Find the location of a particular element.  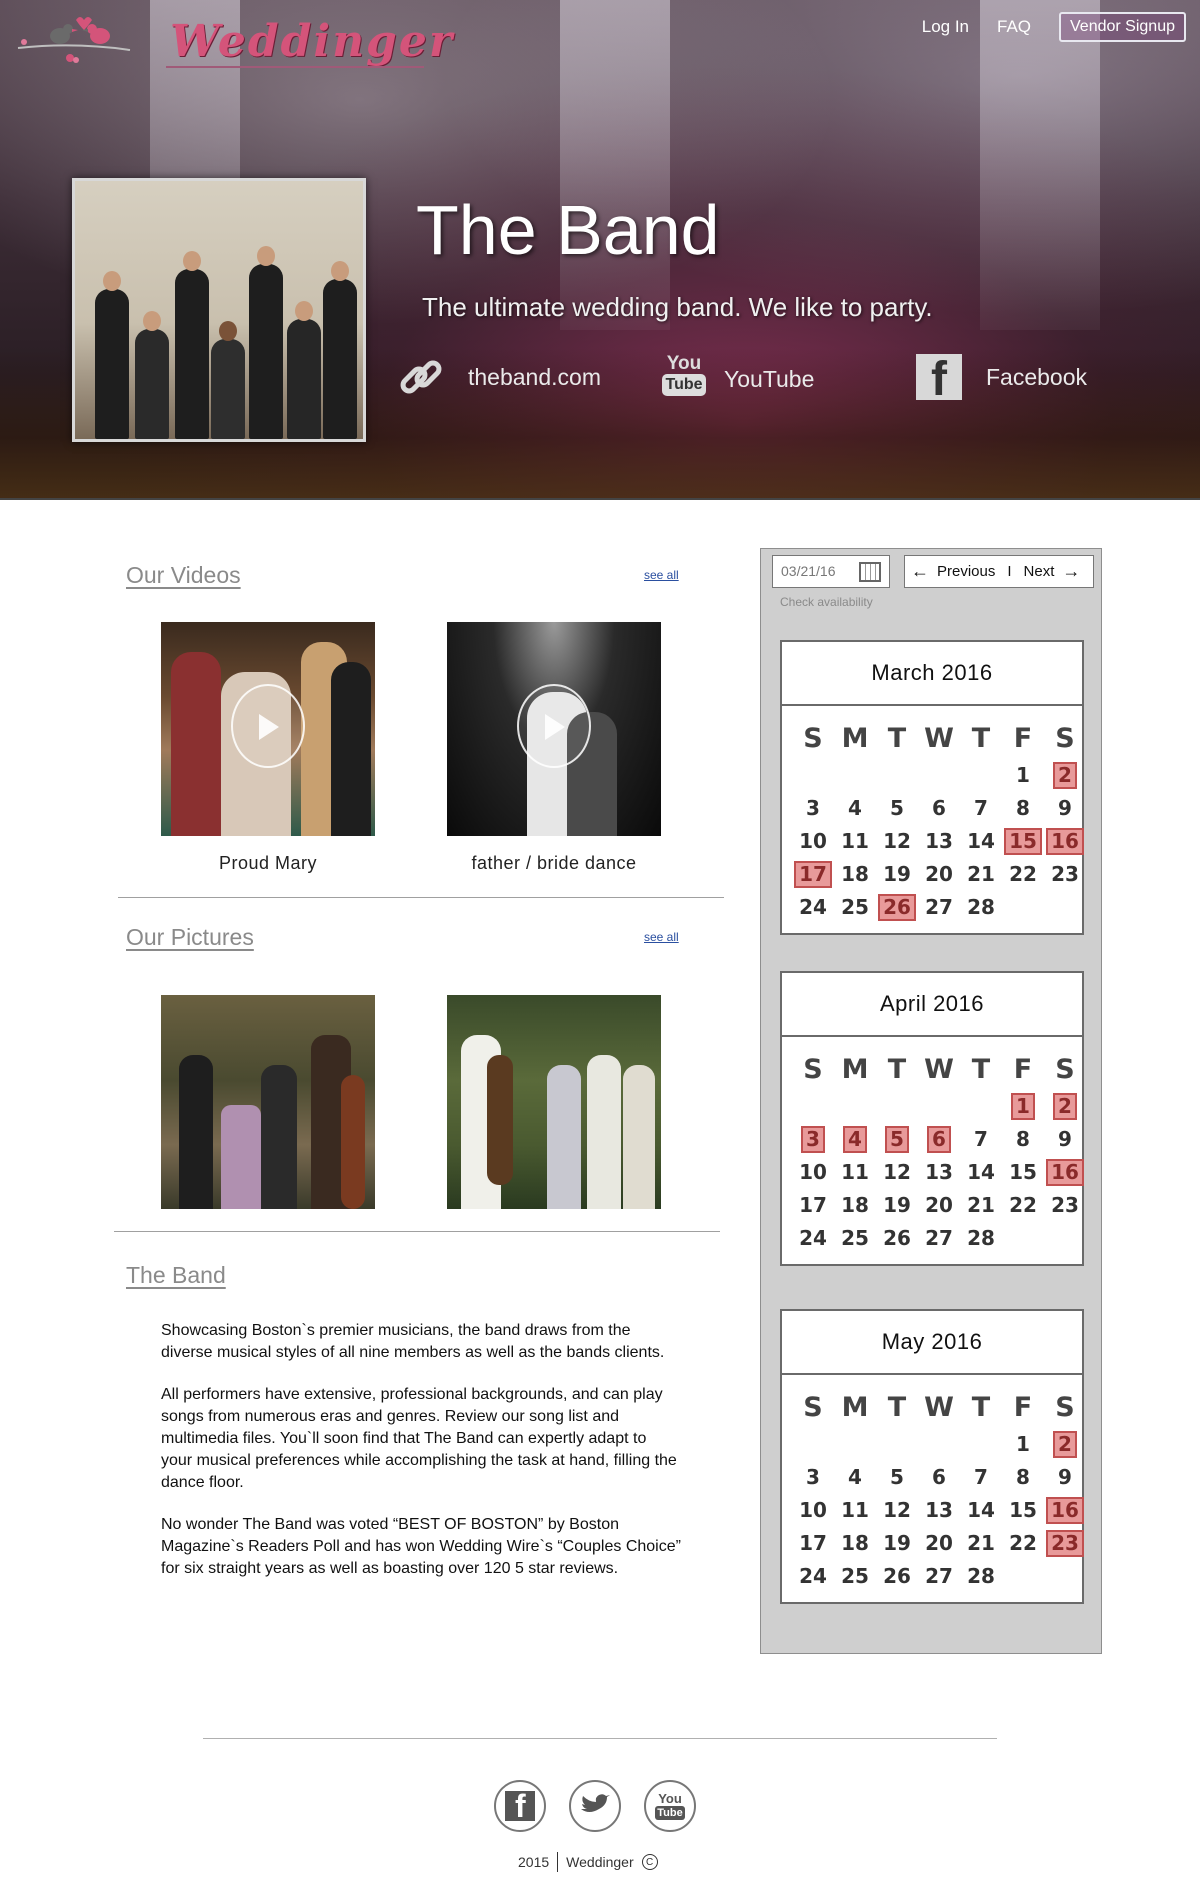

calendar-day-booked: 1 is located at coordinates (1023, 1106).